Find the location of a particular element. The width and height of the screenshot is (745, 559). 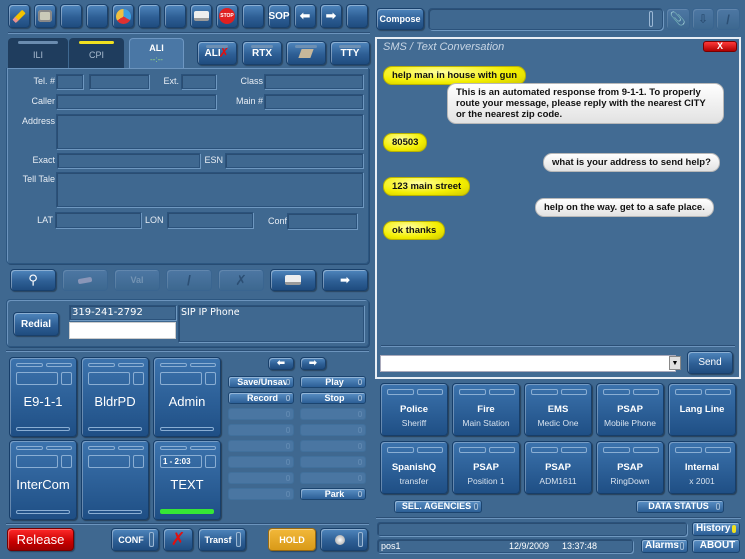

agency-button: Lang Line is located at coordinates (702, 409).